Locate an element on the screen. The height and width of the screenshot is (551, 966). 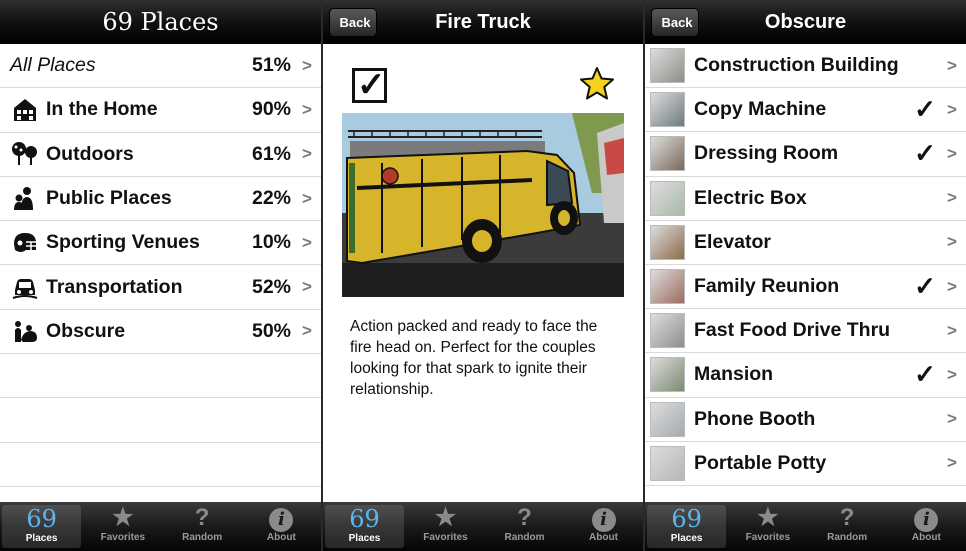
category-label: Sporting Venues is located at coordinates (123, 242).